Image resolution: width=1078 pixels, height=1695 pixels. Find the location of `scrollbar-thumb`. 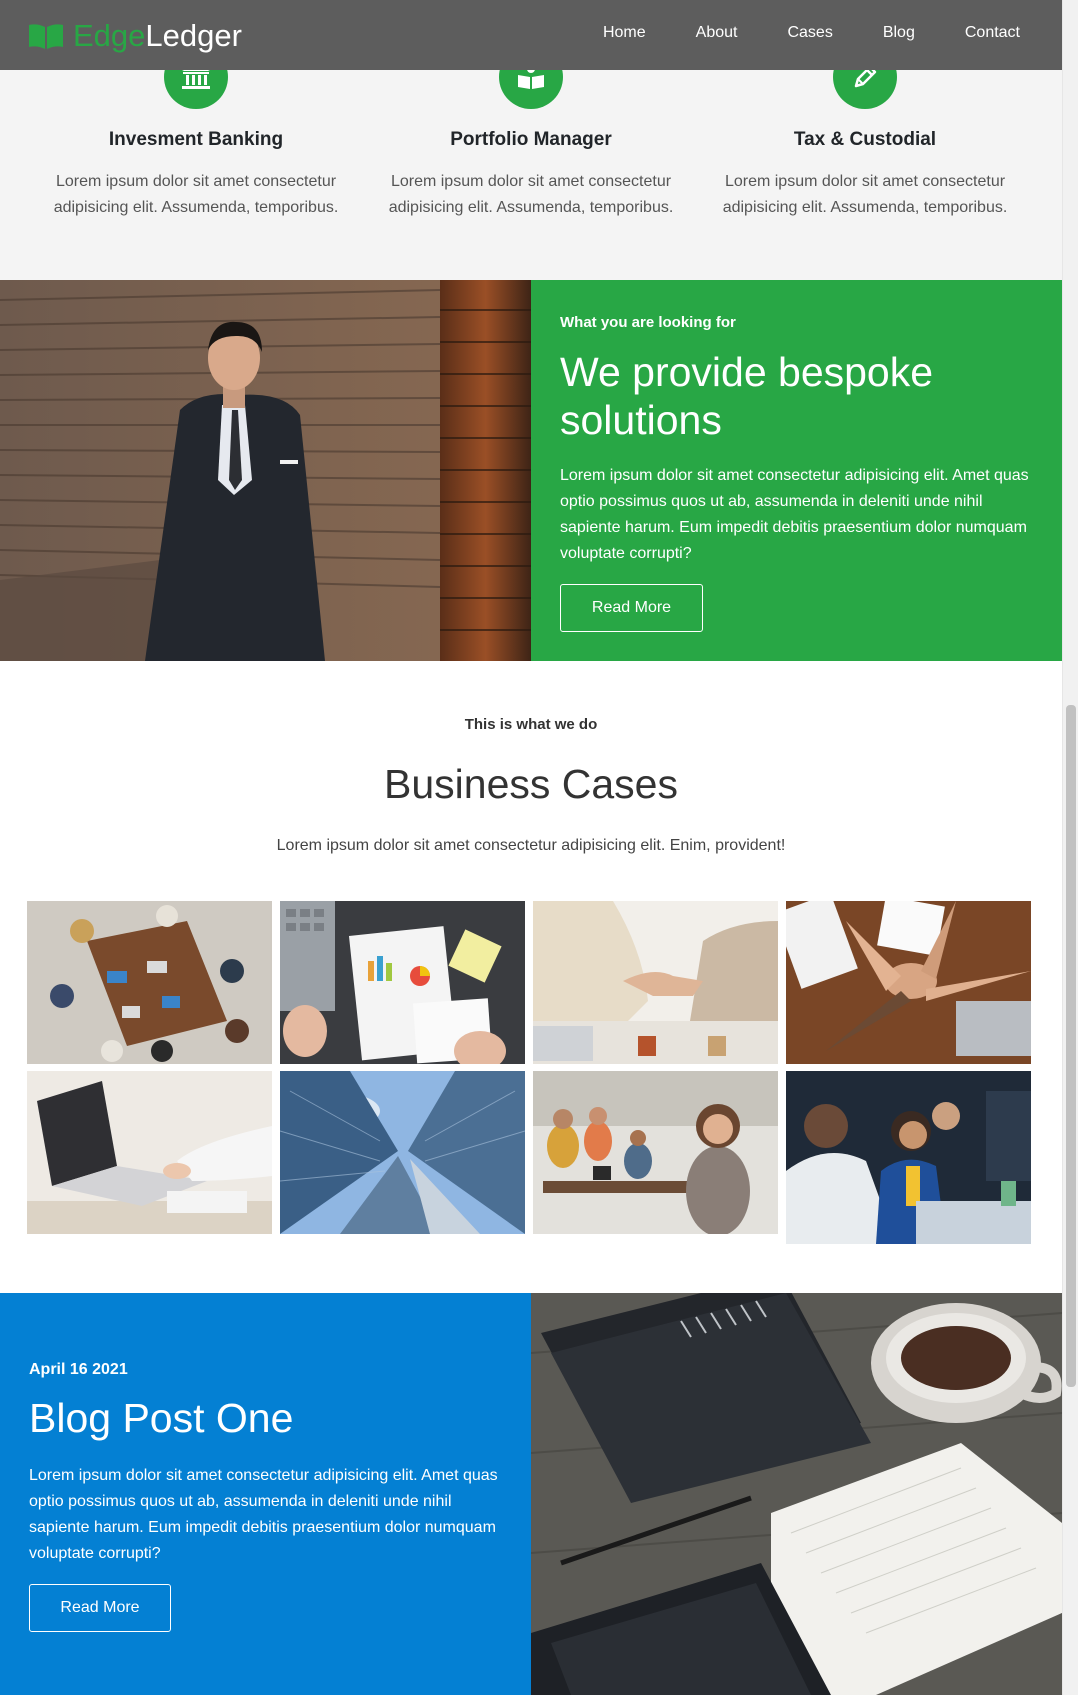

scrollbar-thumb is located at coordinates (1071, 1046).